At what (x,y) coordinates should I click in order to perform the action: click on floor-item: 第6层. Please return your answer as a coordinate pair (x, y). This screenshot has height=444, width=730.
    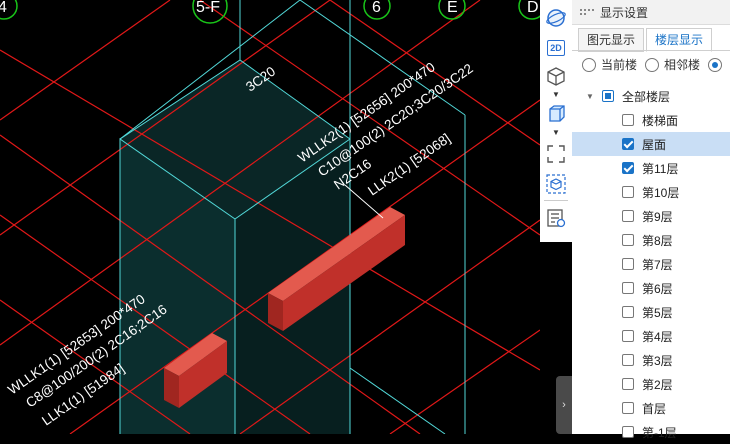
    Looking at the image, I should click on (651, 288).